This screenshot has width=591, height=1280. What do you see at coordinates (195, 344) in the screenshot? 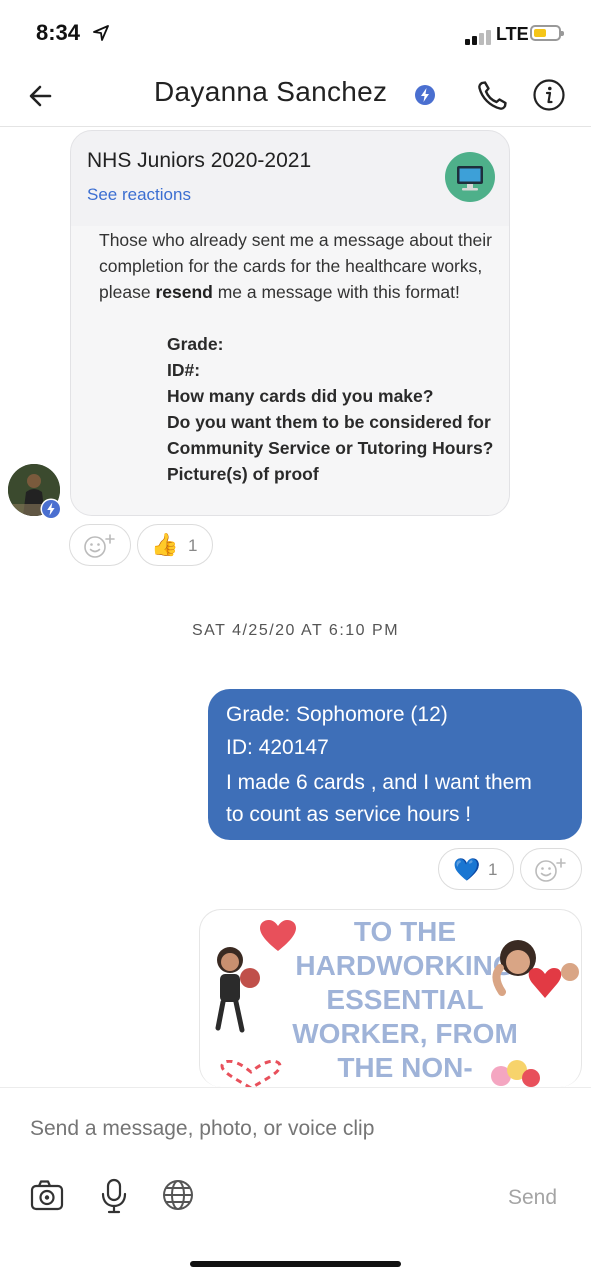
I see `format-item-grade: Grade:` at bounding box center [195, 344].